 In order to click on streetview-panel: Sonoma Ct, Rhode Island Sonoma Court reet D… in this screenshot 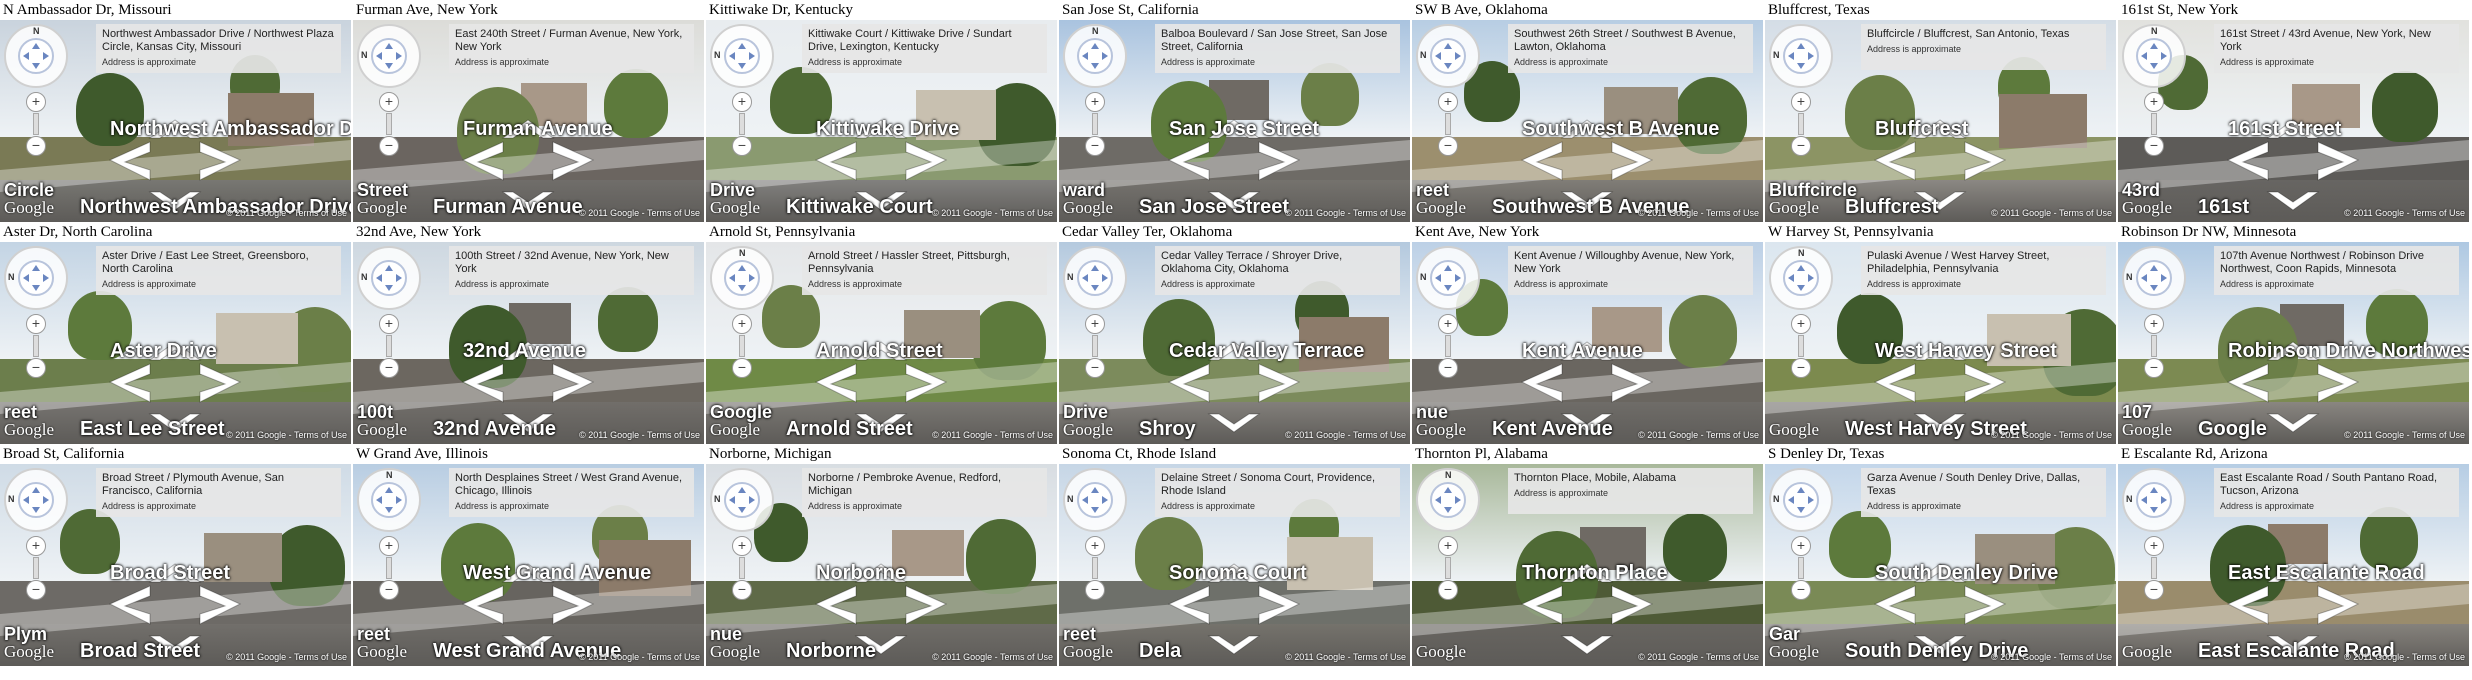, I will do `click(1234, 555)`.